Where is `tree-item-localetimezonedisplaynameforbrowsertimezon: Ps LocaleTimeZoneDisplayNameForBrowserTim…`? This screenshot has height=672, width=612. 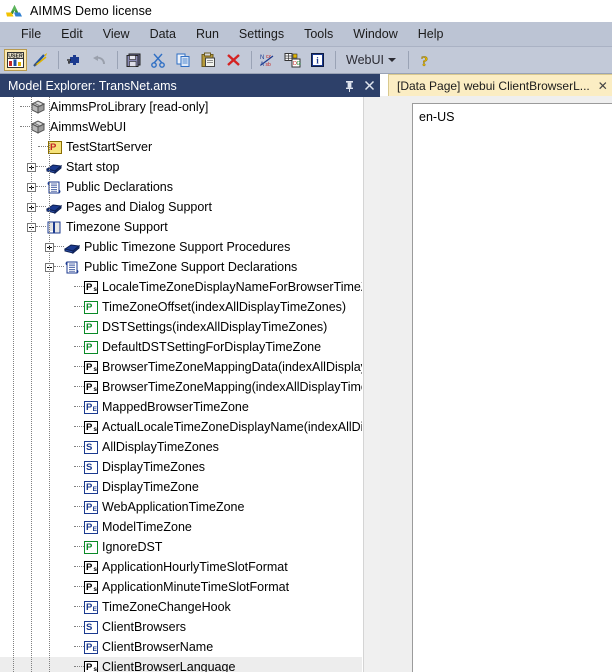
tree-item-localetimezonedisplaynameforbrowsertimezon: Ps LocaleTimeZoneDisplayNameForBrowserTim… is located at coordinates (181, 287).